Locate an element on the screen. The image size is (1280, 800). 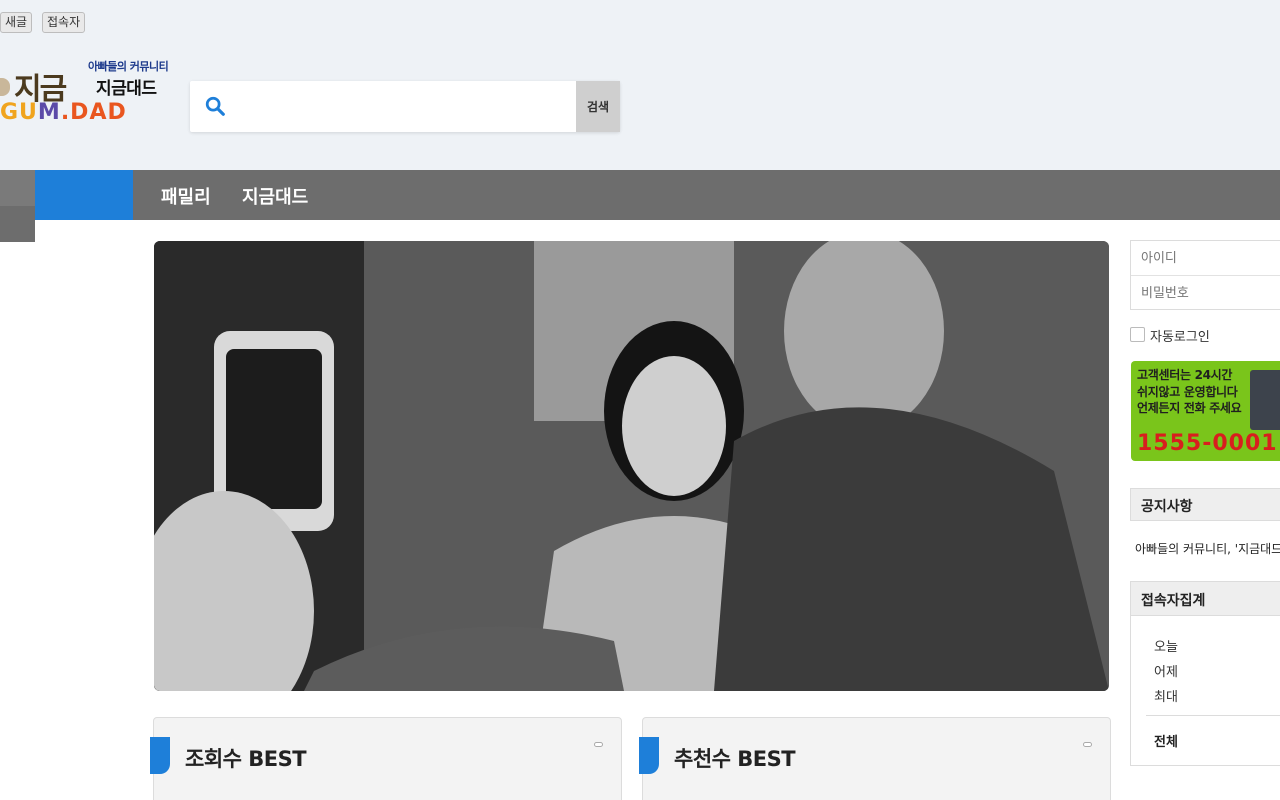
site-logo: 지금 아빠들의 커뮤니티 지금대드 GUM.DAD is located at coordinates (95, 90).